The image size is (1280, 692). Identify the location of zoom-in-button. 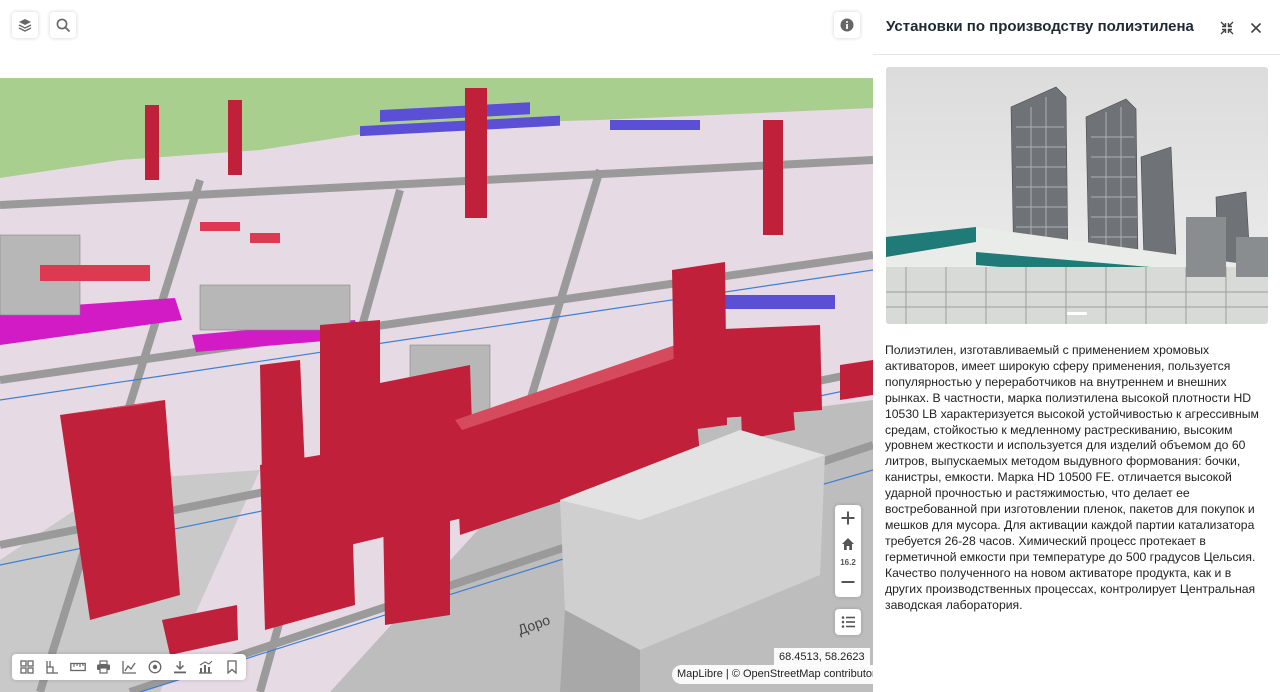
(848, 518).